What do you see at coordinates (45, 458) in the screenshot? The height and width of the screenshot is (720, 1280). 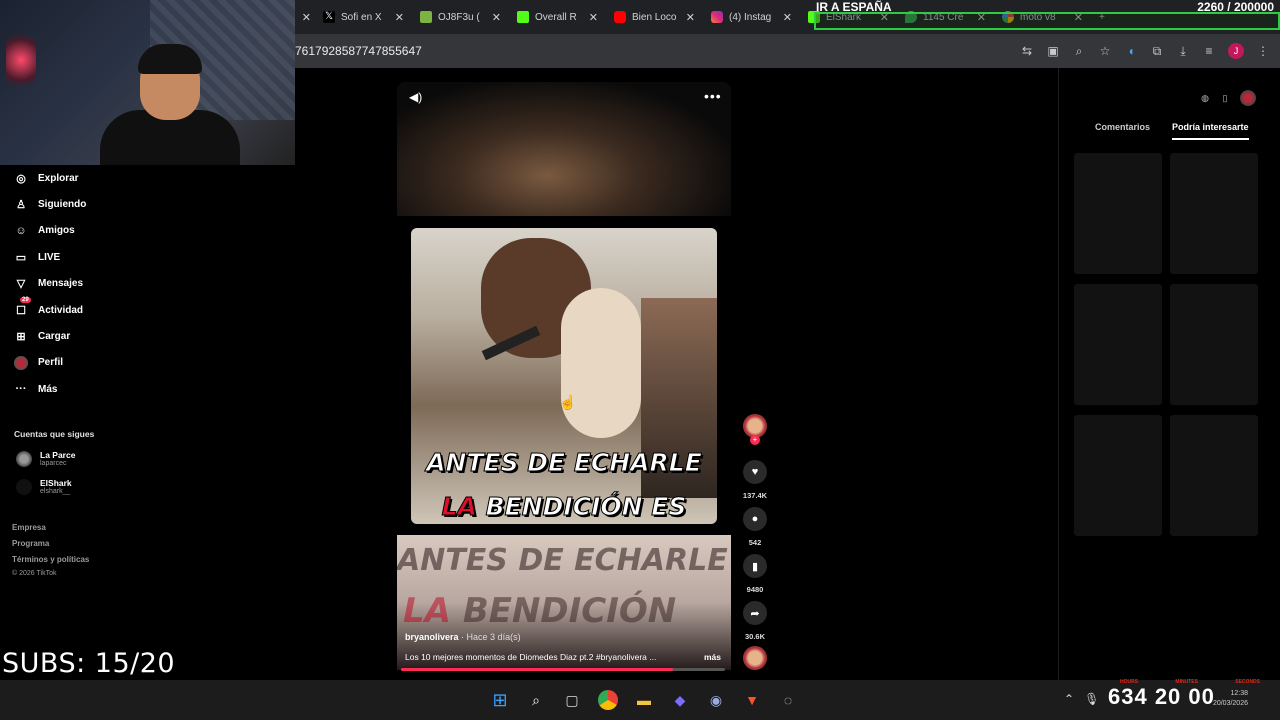 I see `following-item-la-parce: La Parce laparcec` at bounding box center [45, 458].